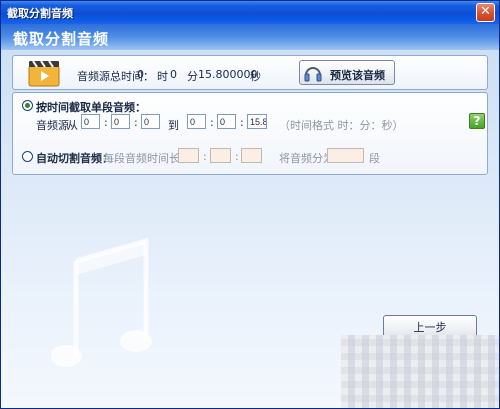 Image resolution: width=500 pixels, height=409 pixels. Describe the element at coordinates (250, 37) in the screenshot. I see `header-band: 截取分割音频` at that location.